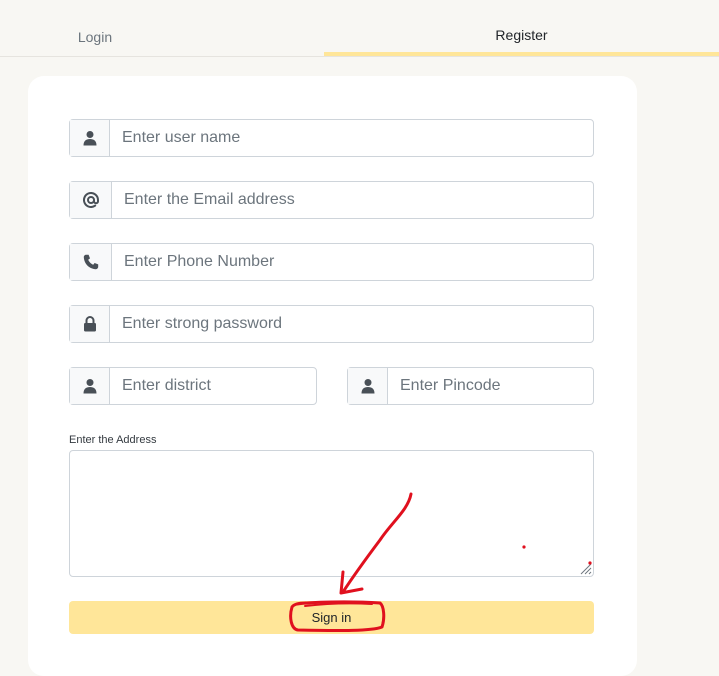  Describe the element at coordinates (95, 27) in the screenshot. I see `tab-login: Login` at that location.